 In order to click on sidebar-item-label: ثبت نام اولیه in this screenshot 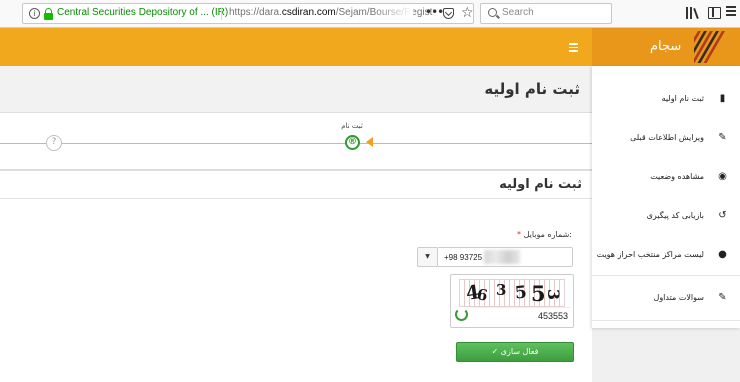, I will do `click(682, 98)`.